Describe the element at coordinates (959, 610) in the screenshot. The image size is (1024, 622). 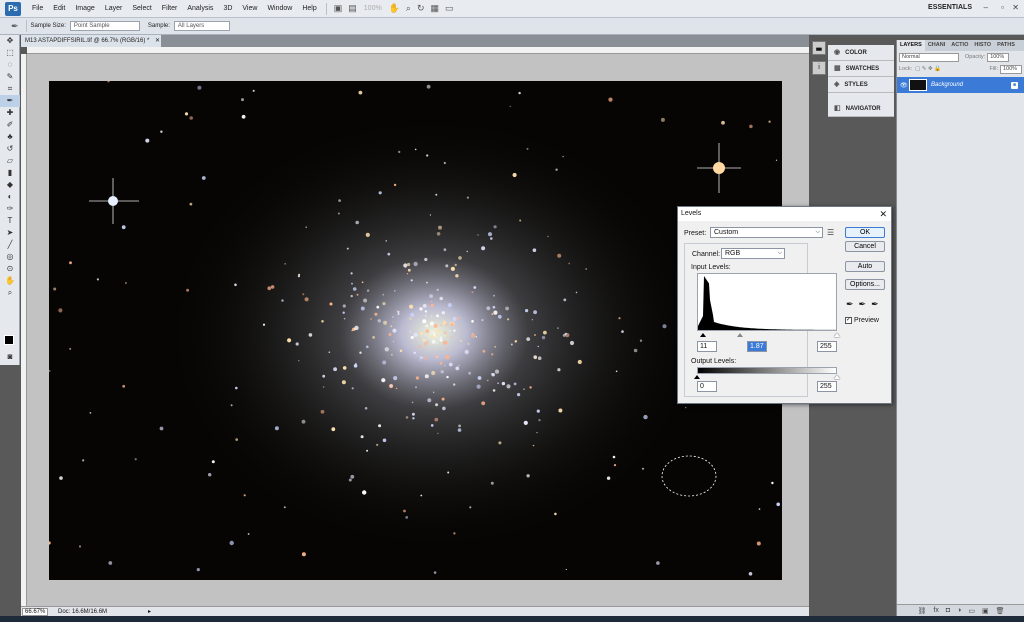
I see `adjustment-layer-icon: ◑` at that location.